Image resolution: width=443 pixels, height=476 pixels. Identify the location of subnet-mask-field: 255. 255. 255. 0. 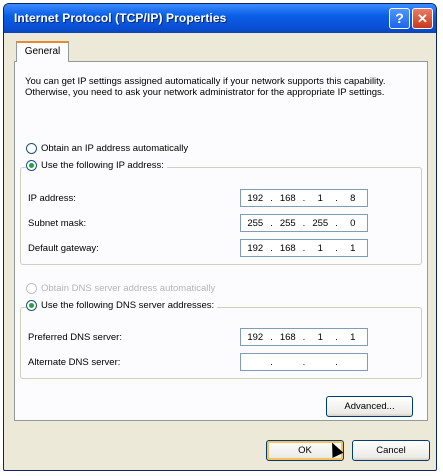
(304, 223).